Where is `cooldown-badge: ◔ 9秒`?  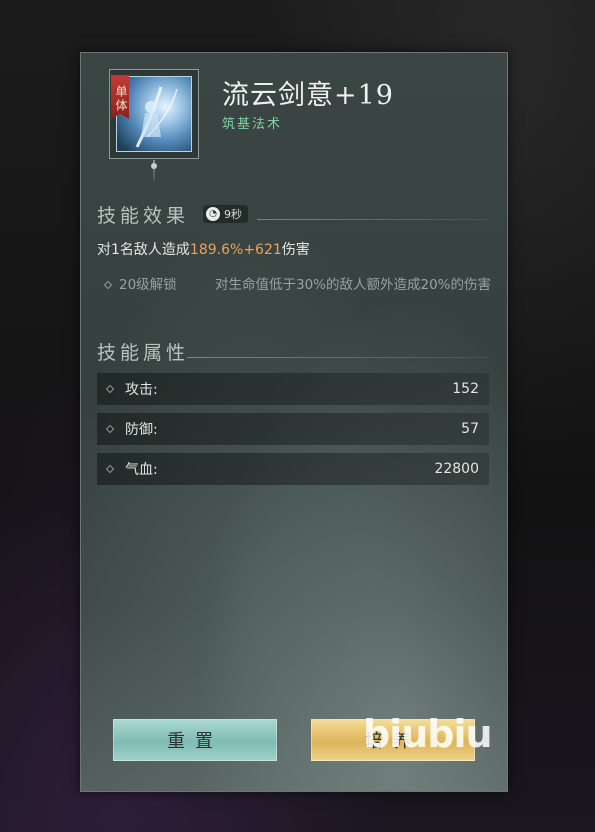
cooldown-badge: ◔ 9秒 is located at coordinates (225, 214).